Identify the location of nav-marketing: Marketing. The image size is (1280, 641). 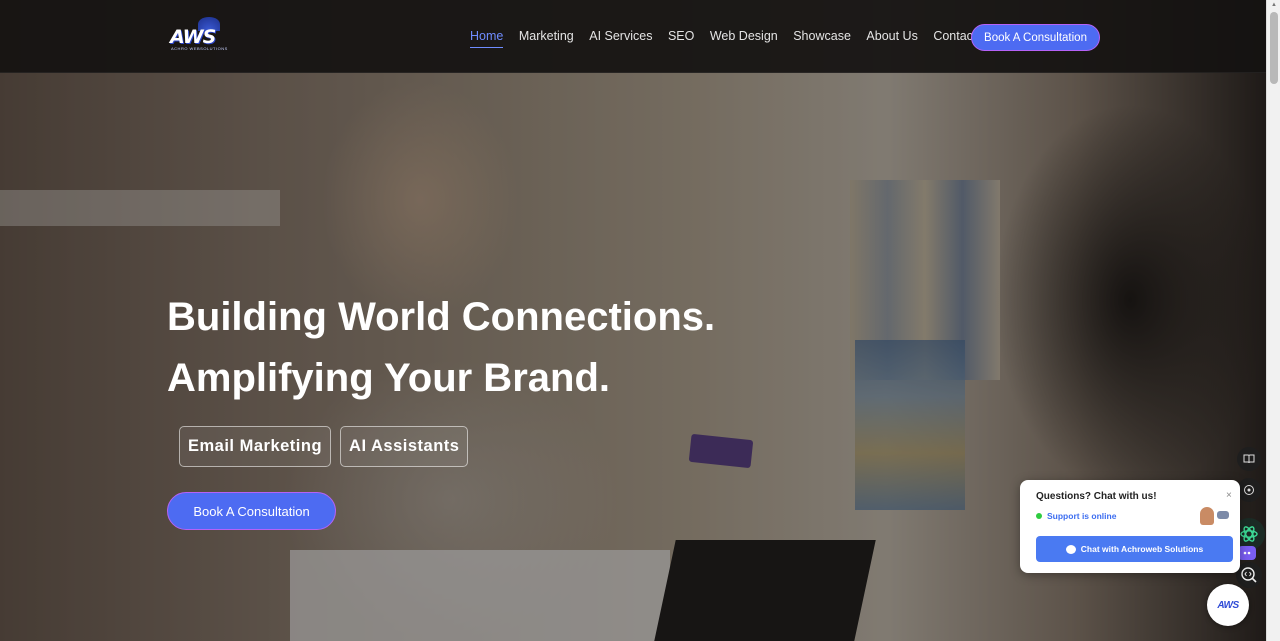
(546, 38).